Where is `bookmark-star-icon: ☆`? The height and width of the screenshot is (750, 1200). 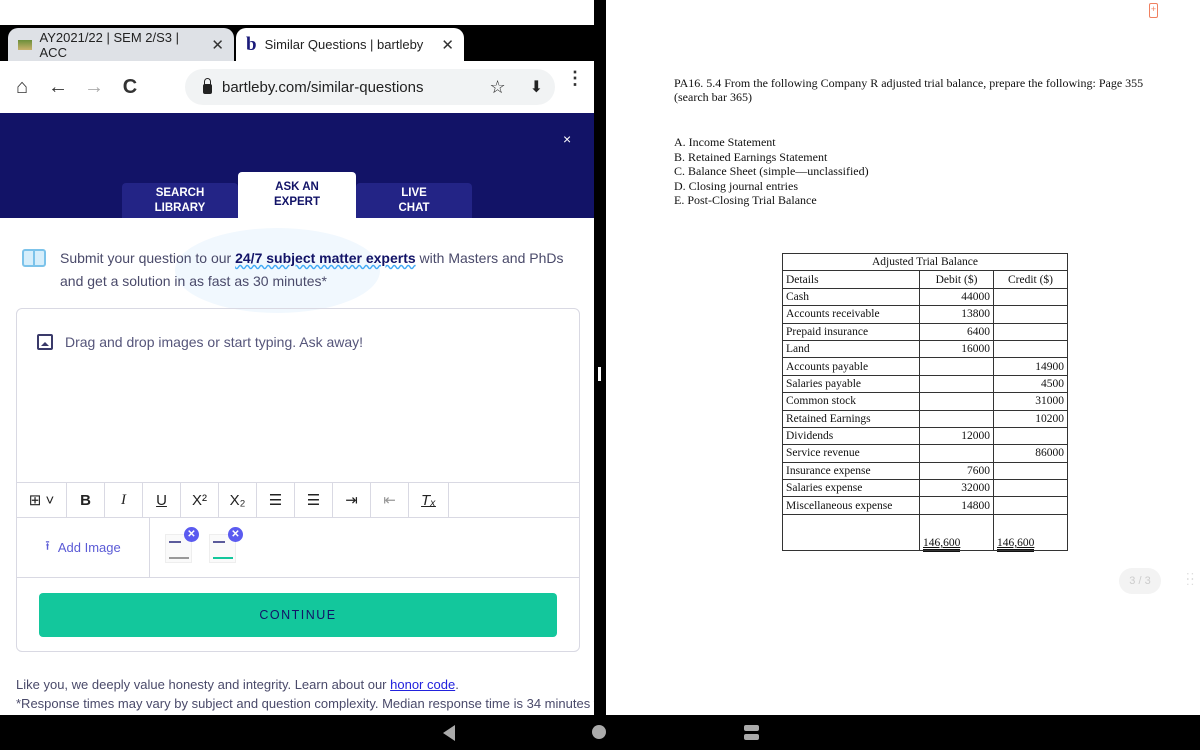
bookmark-star-icon: ☆ is located at coordinates (497, 87).